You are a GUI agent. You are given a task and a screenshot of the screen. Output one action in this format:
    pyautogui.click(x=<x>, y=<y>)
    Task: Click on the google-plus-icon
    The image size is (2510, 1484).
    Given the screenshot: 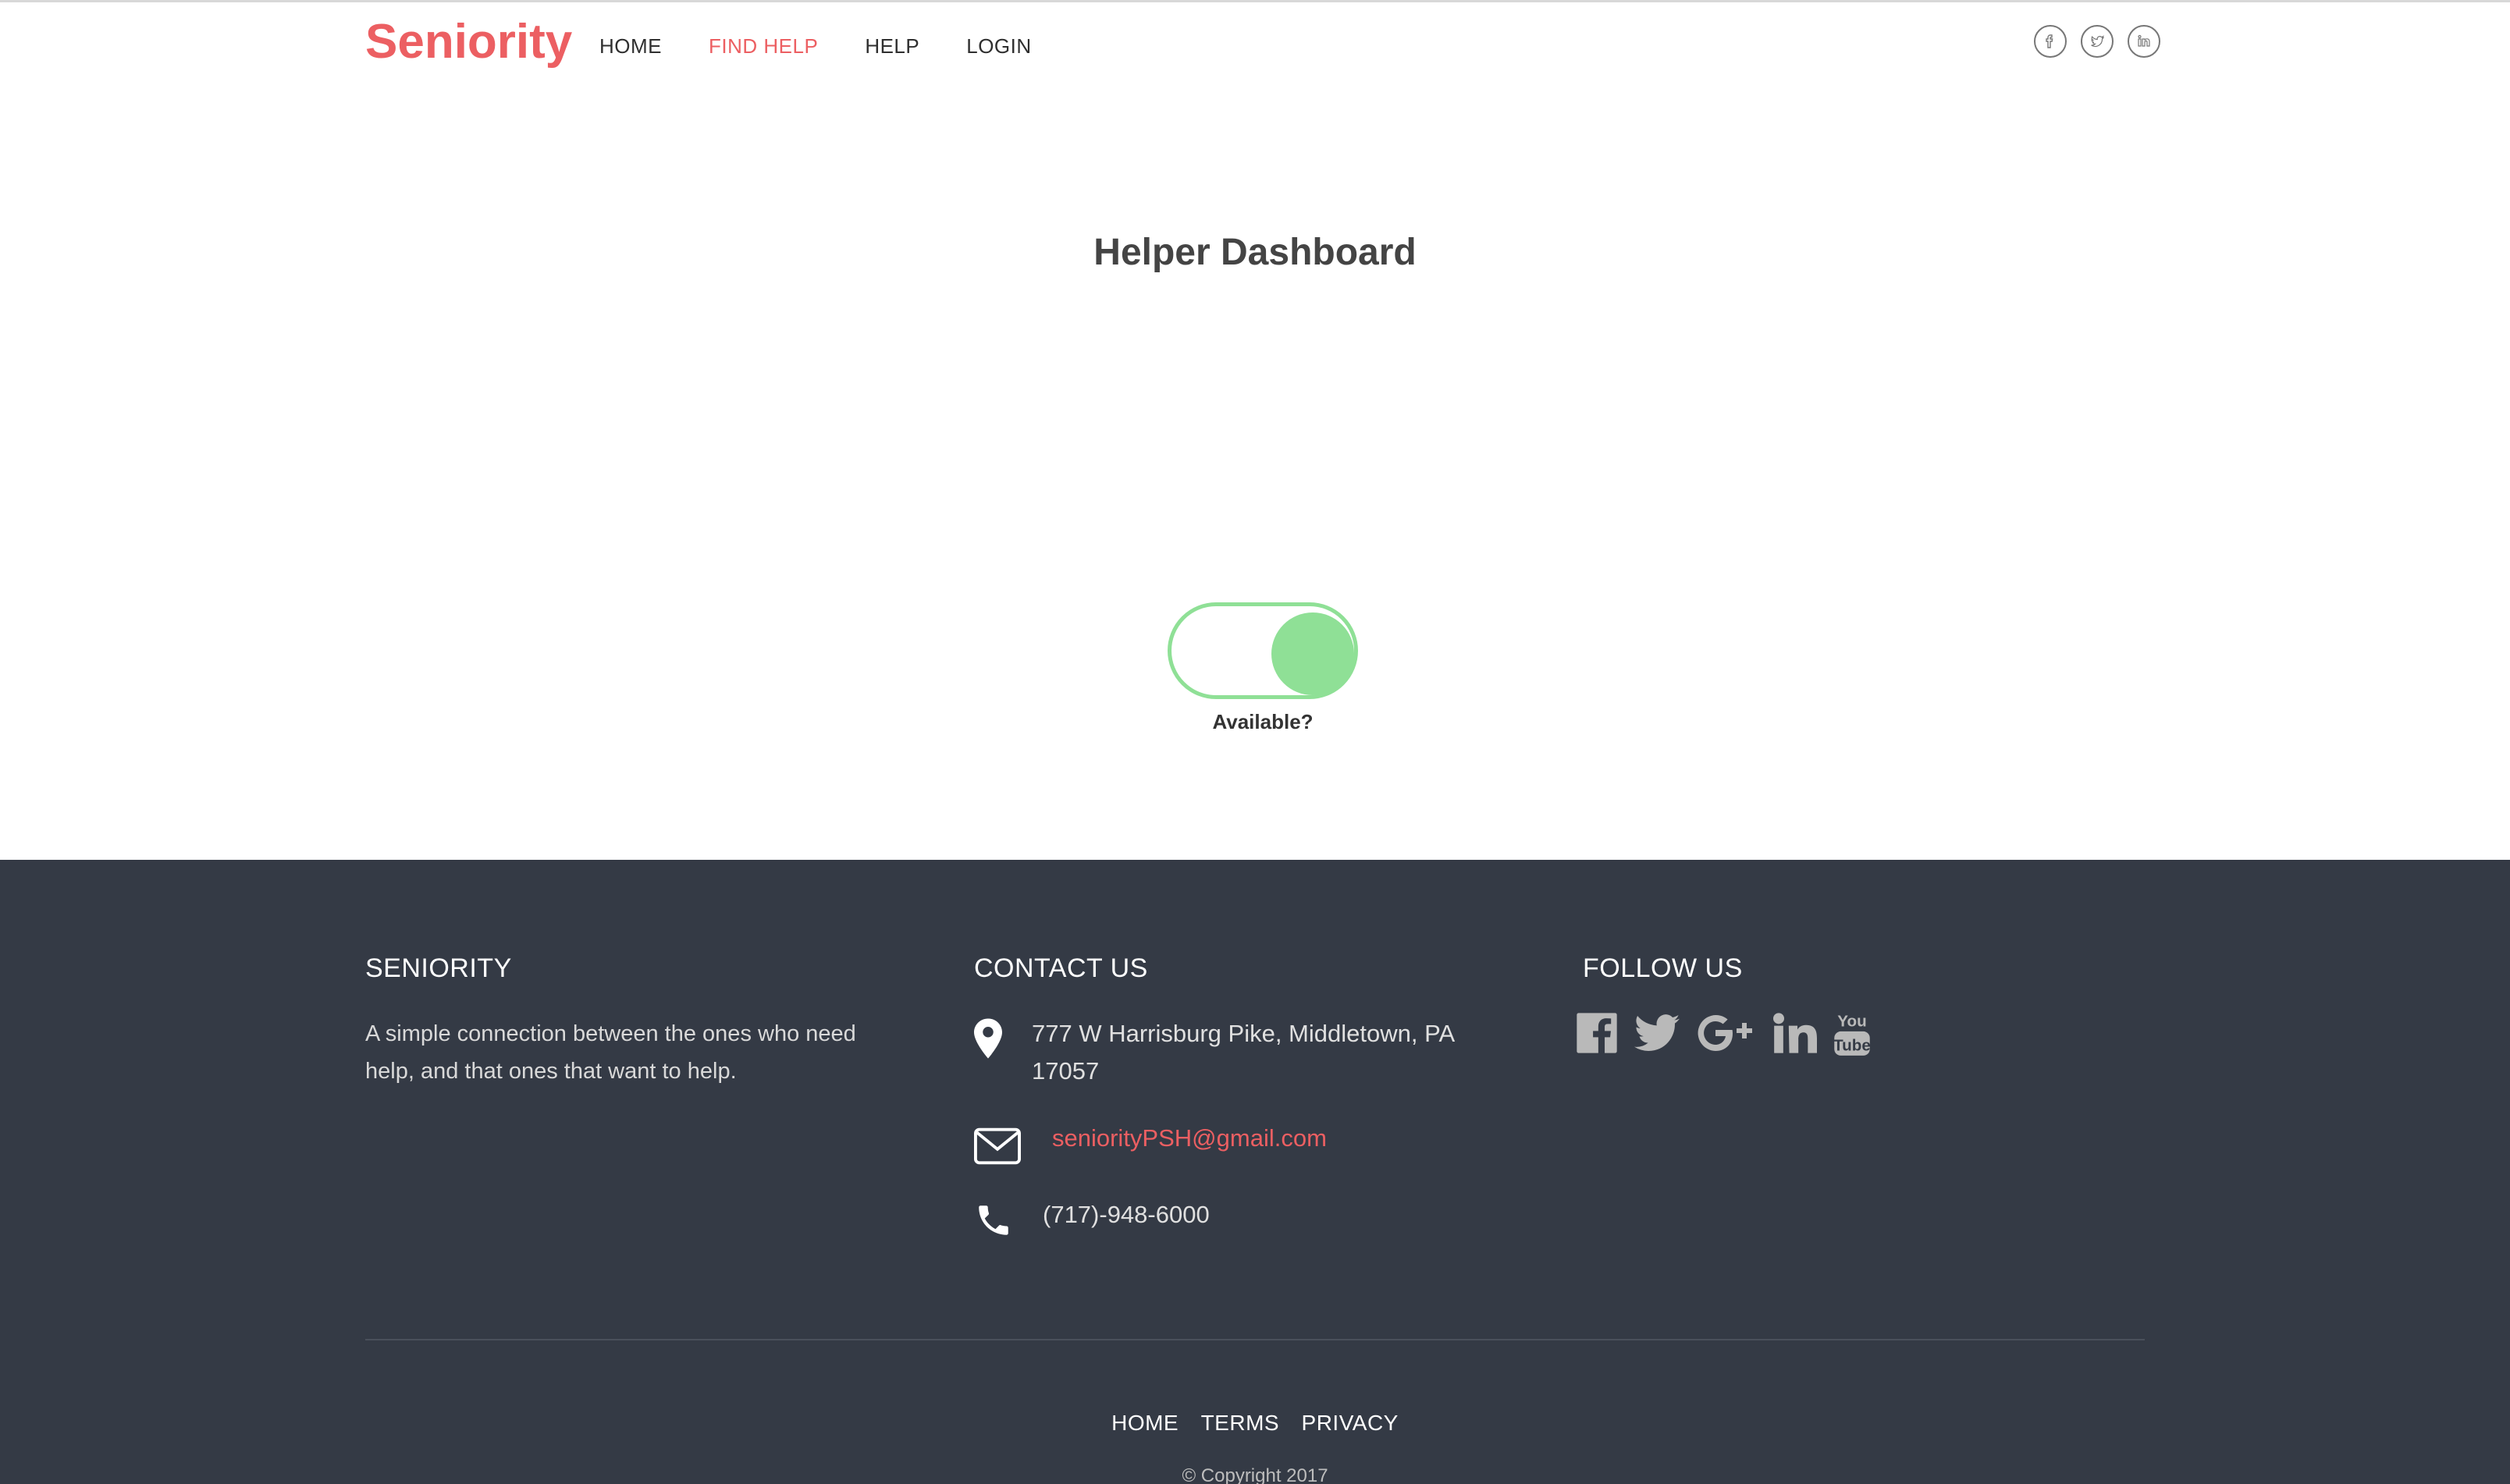 What is the action you would take?
    pyautogui.click(x=1726, y=1035)
    